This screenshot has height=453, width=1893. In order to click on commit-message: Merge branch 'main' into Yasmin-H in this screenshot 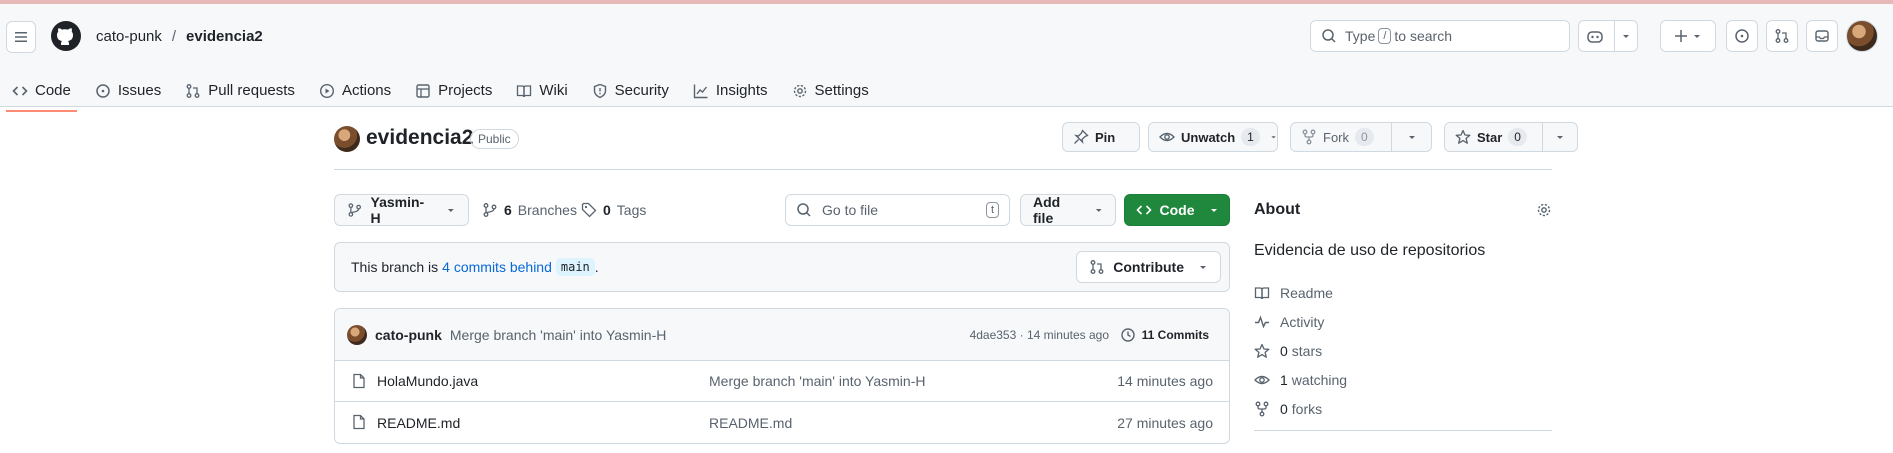, I will do `click(558, 335)`.